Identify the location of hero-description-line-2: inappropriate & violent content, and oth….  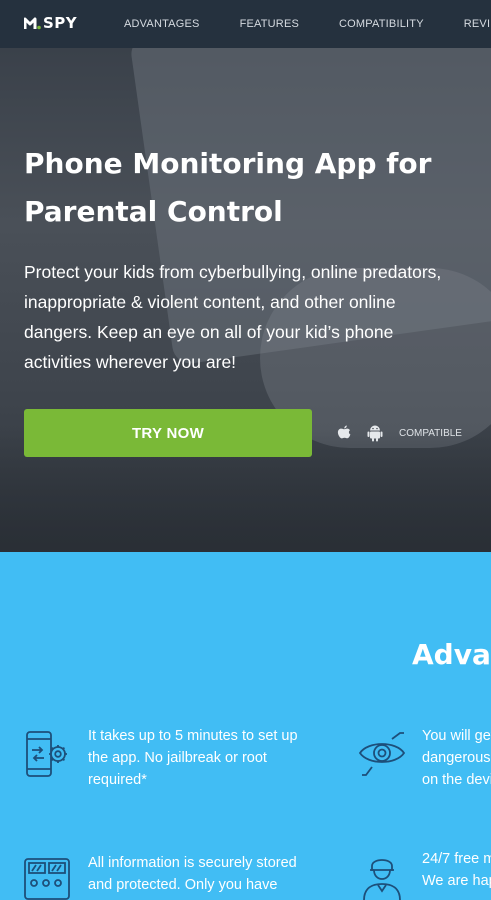
(210, 302).